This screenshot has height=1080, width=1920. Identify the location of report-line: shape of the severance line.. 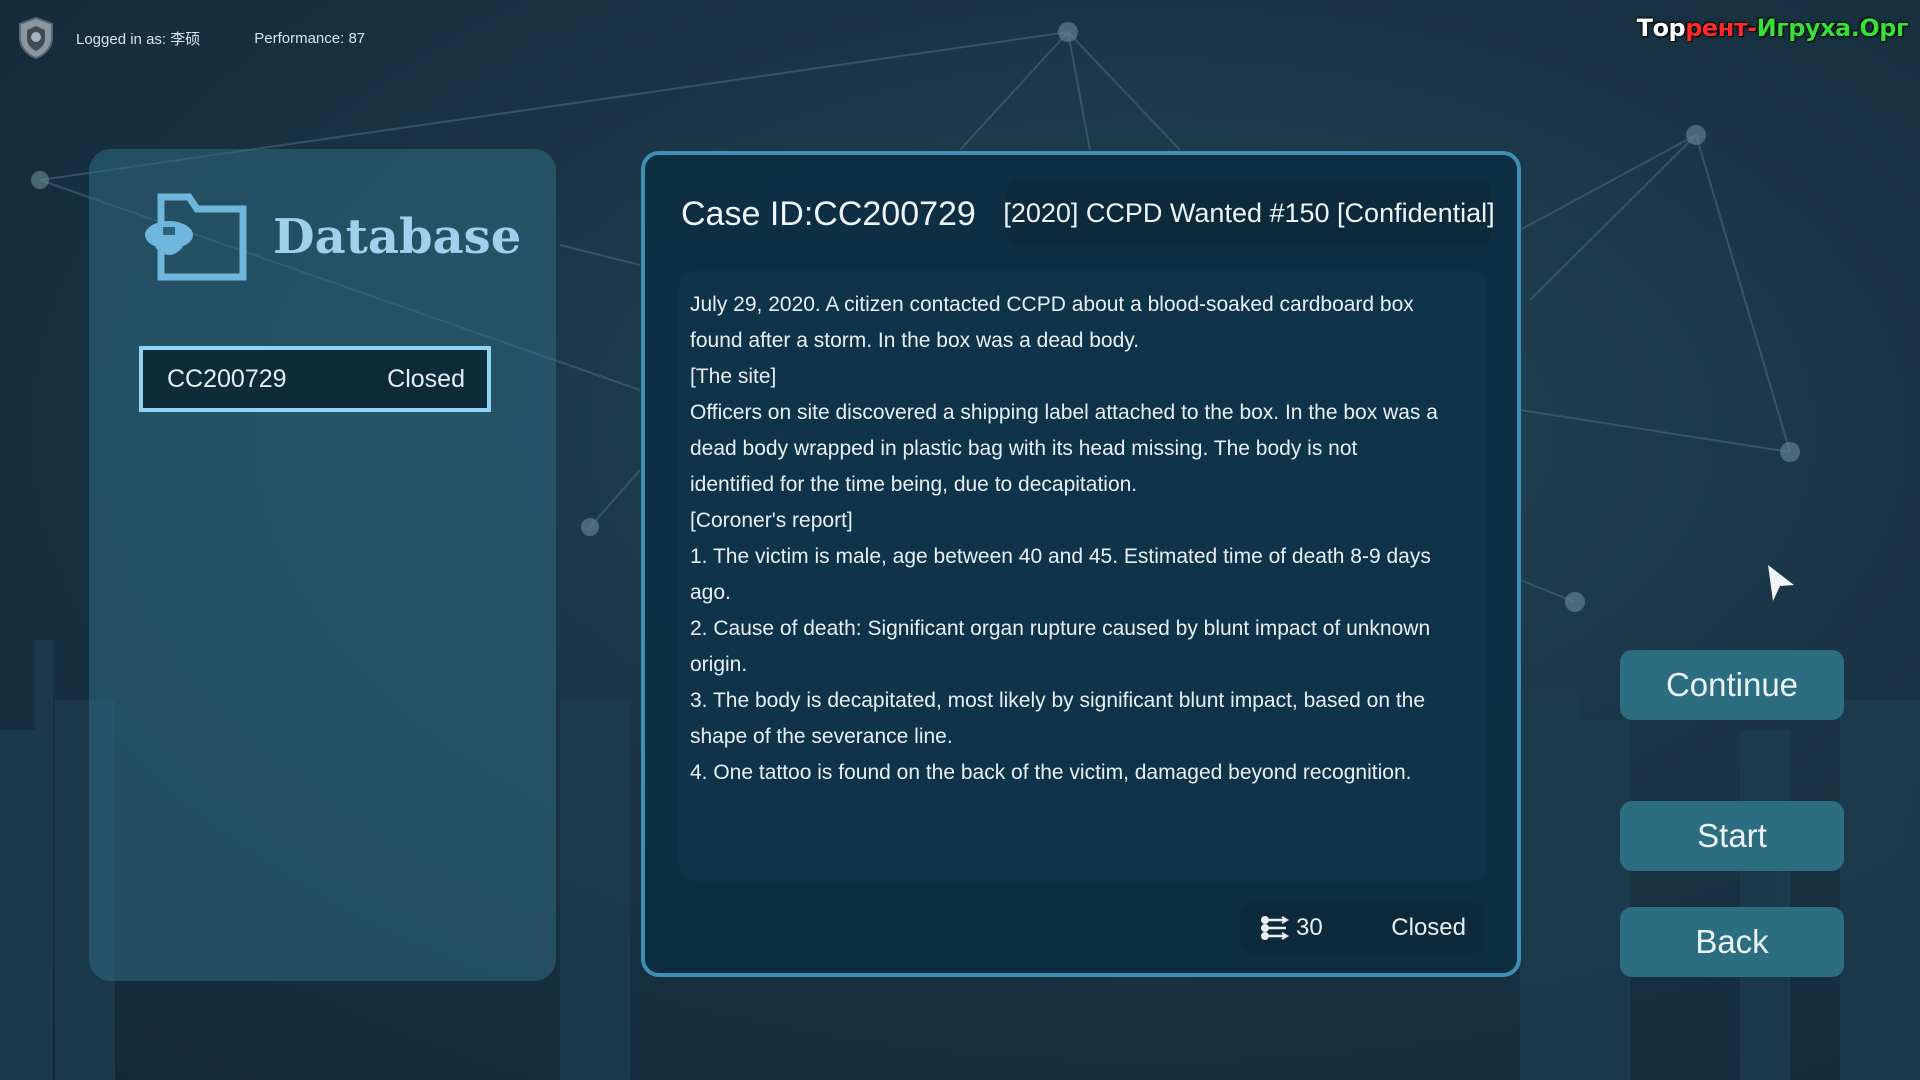
(821, 736).